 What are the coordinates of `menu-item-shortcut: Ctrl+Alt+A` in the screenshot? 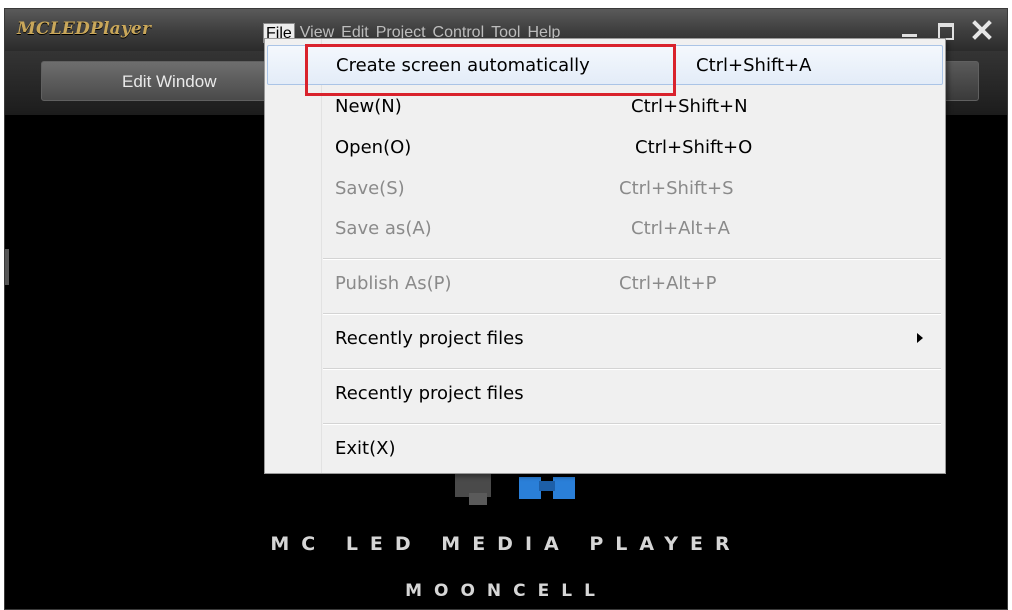 It's located at (680, 228).